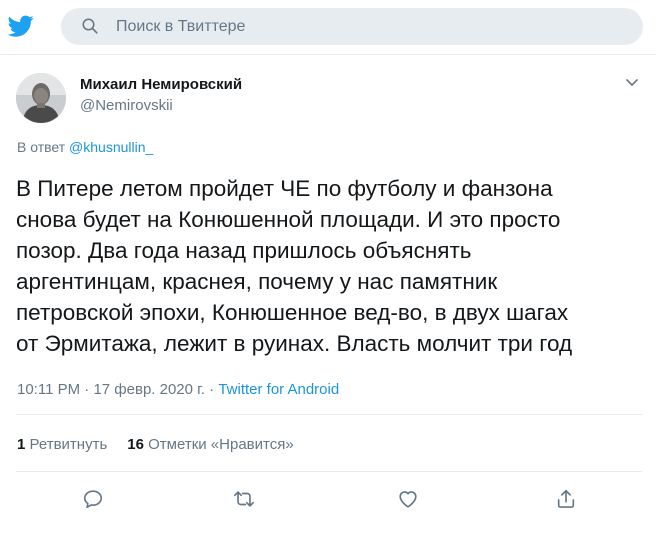 The height and width of the screenshot is (534, 656). What do you see at coordinates (135, 444) in the screenshot?
I see `likes-count: 16` at bounding box center [135, 444].